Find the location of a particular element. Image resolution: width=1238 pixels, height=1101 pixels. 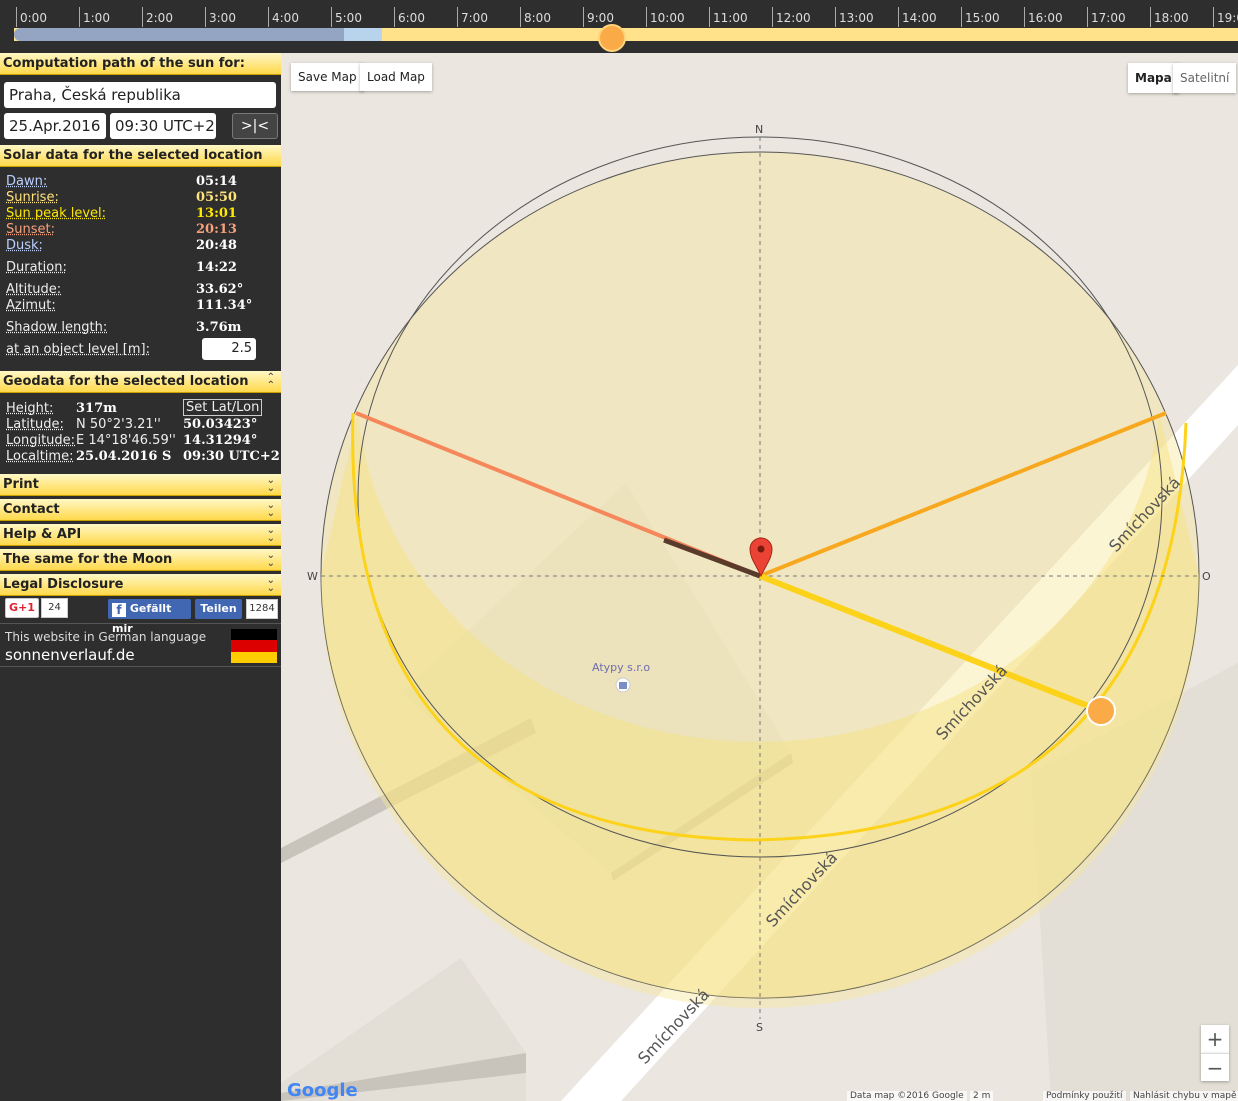

map-type-map-button: Mapa is located at coordinates (1153, 78).